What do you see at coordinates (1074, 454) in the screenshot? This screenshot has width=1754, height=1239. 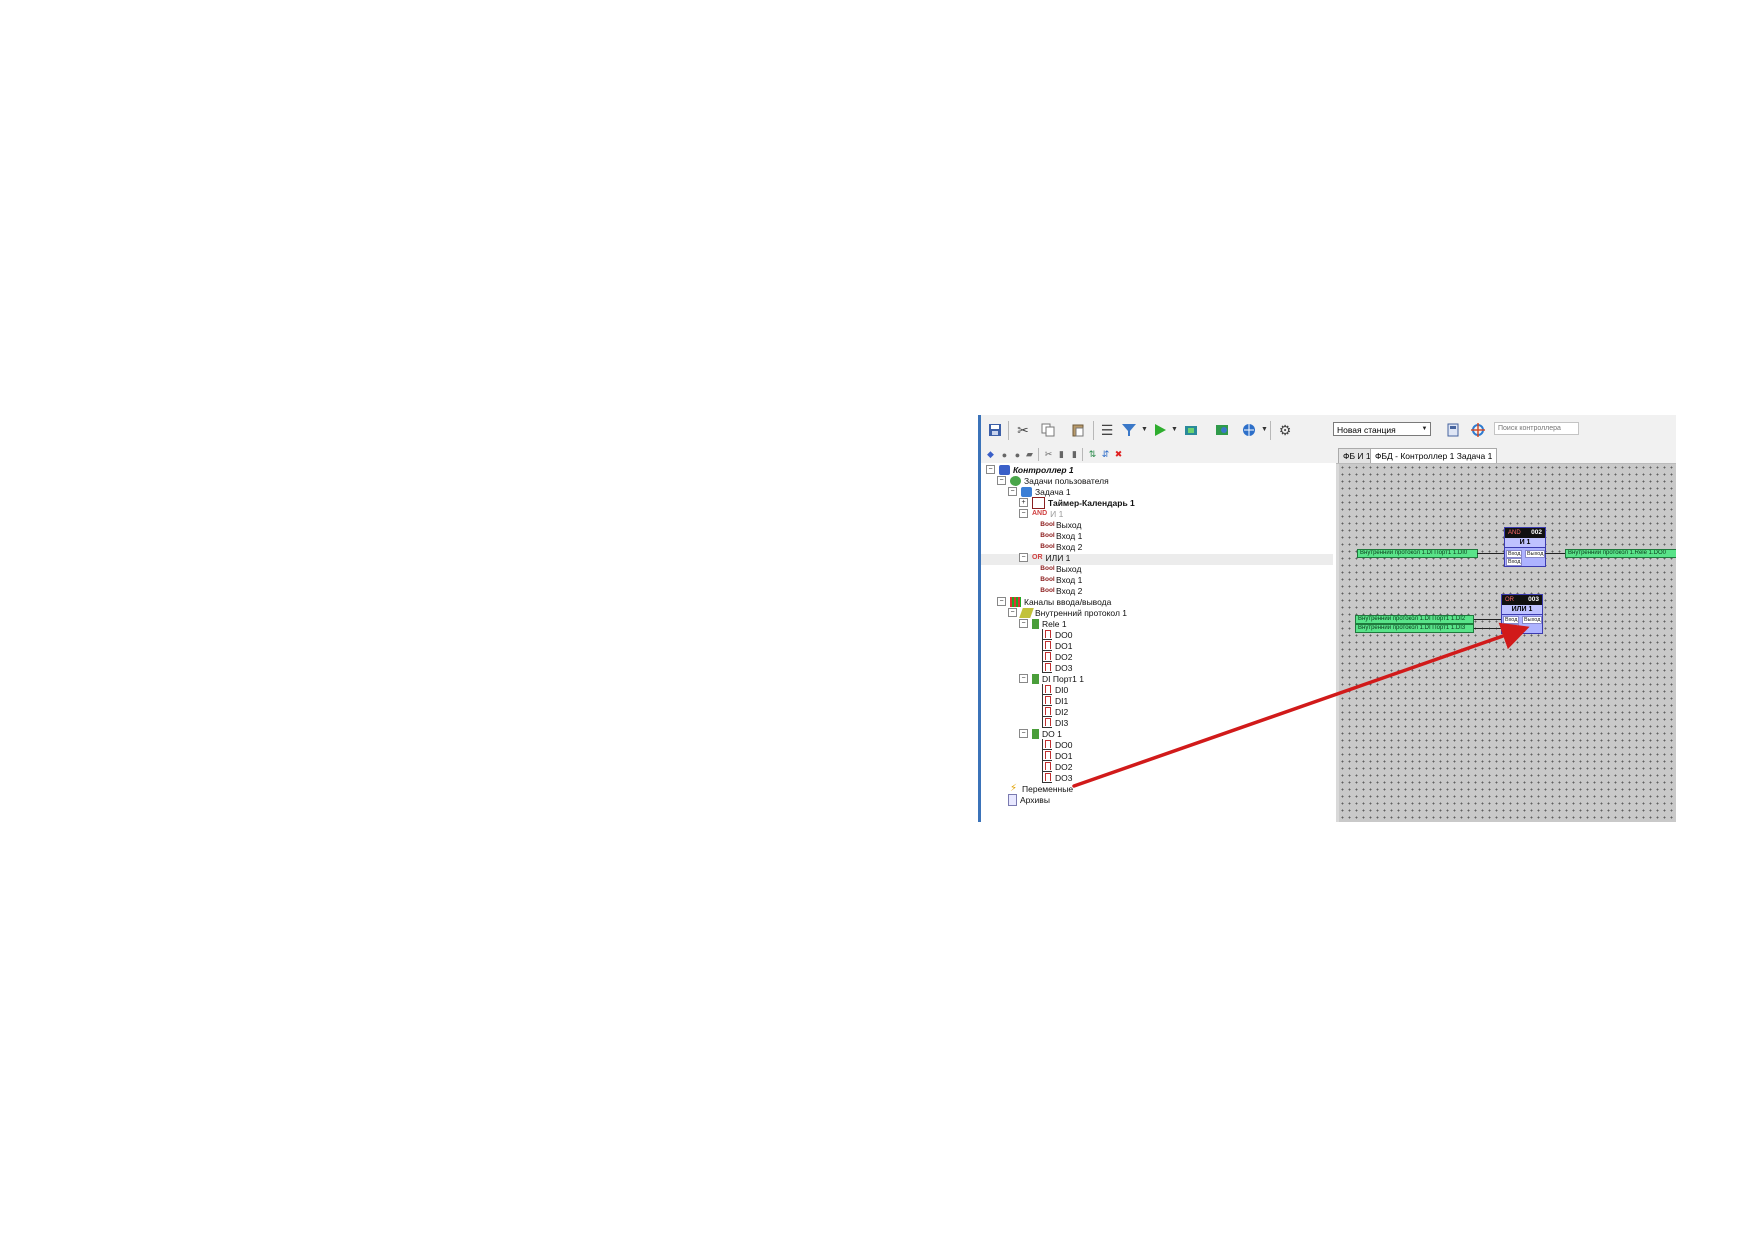 I see `paste-icon: ▮` at bounding box center [1074, 454].